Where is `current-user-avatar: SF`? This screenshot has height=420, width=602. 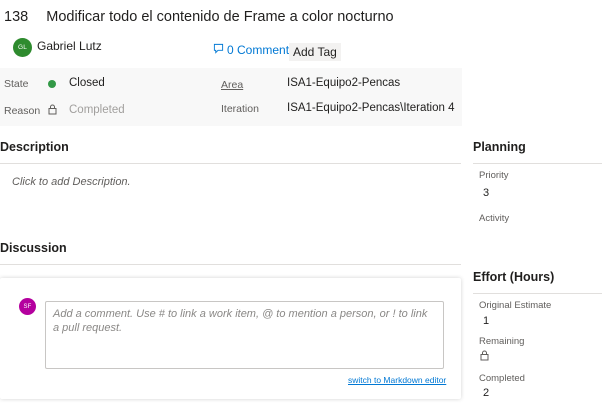 current-user-avatar: SF is located at coordinates (27, 306).